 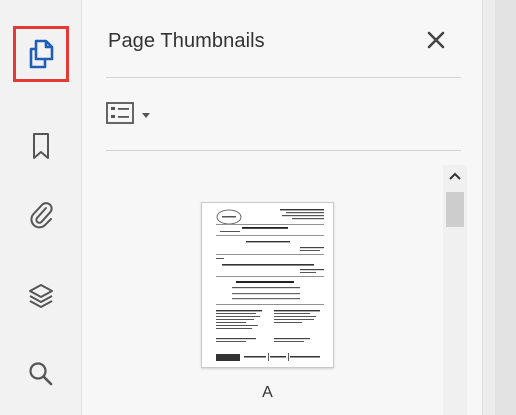 I want to click on bookmark-icon, so click(x=41, y=146).